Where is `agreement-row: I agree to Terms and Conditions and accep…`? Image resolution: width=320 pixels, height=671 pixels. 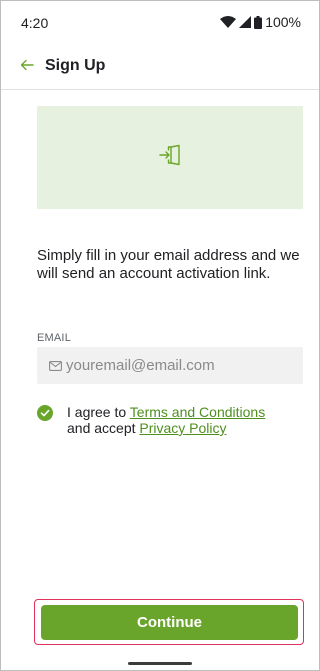
agreement-row: I agree to Terms and Conditions and accep… is located at coordinates (174, 420).